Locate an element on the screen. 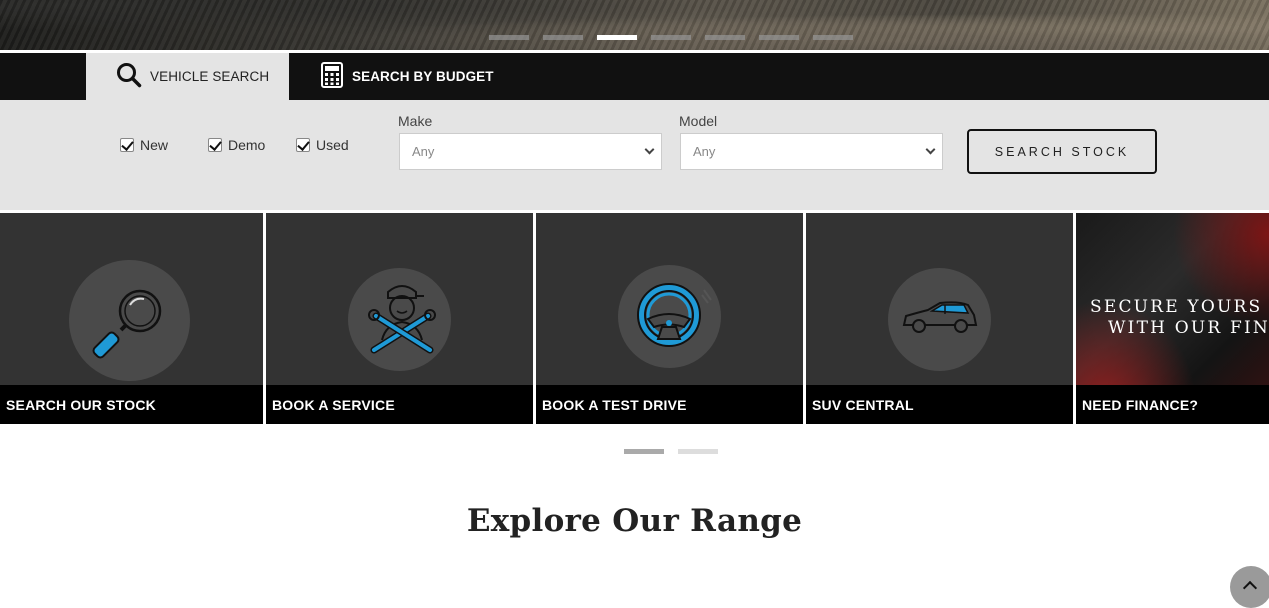  hero-banner is located at coordinates (634, 25).